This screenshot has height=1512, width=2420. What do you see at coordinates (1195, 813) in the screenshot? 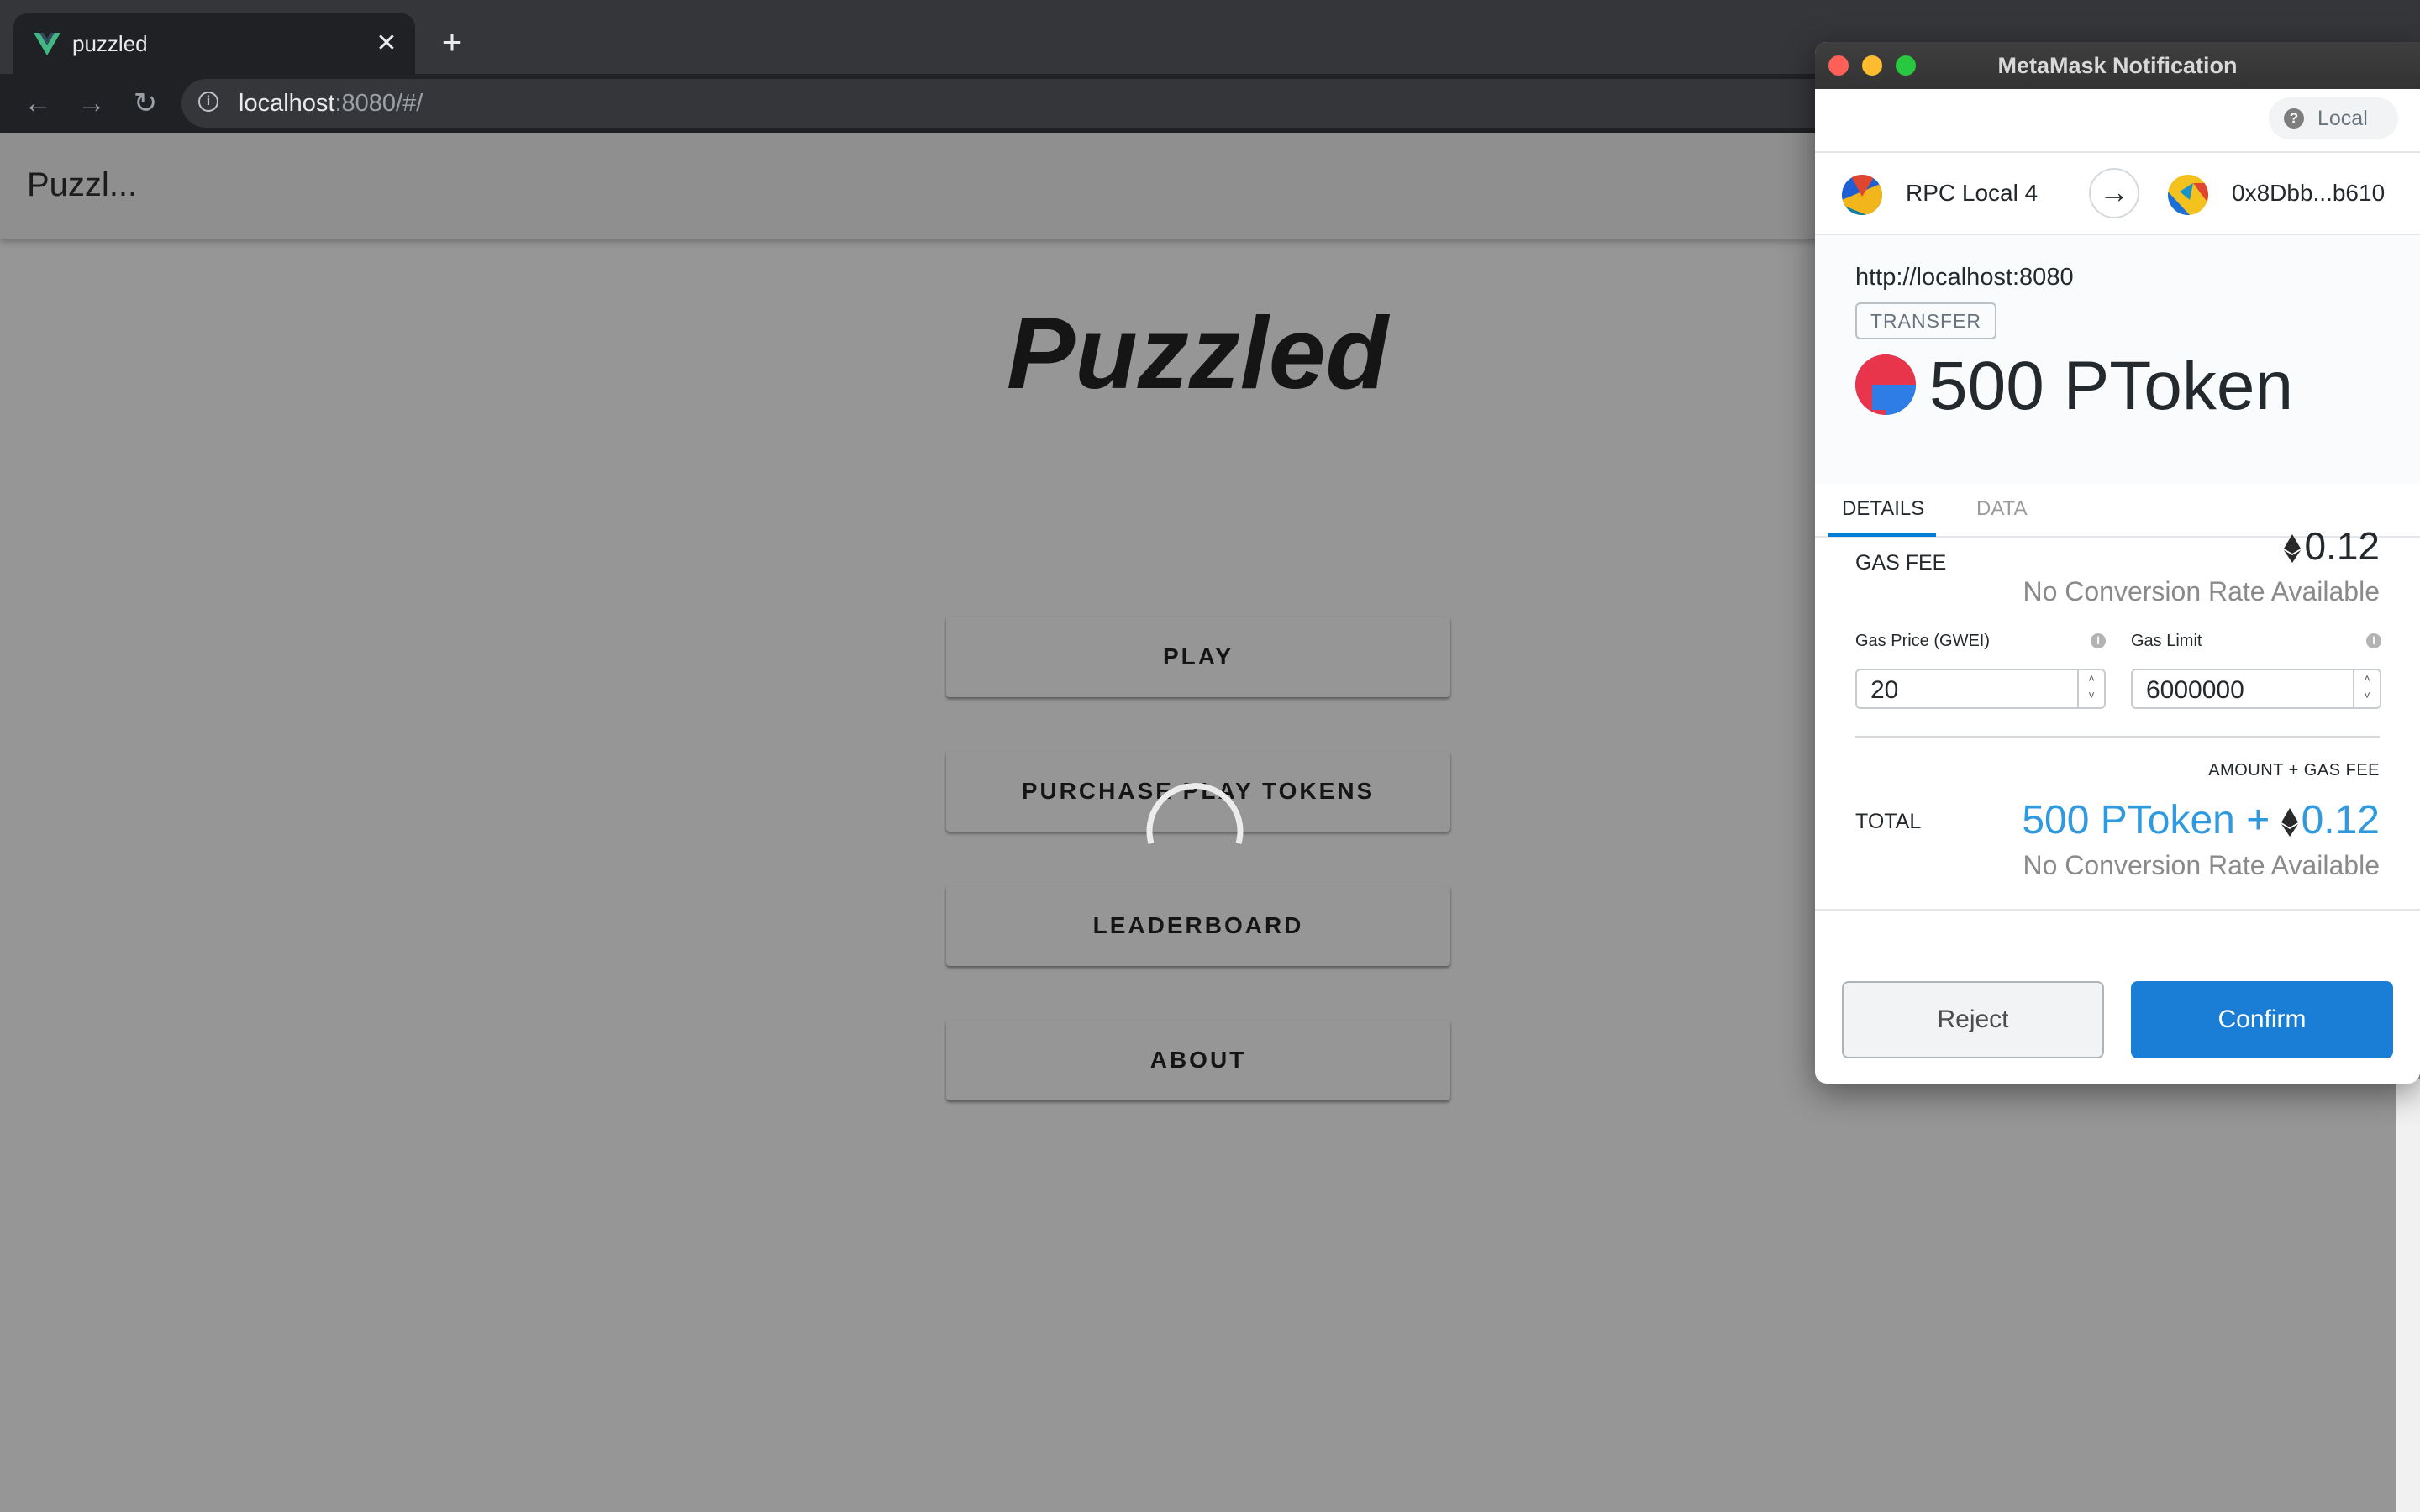
I see `loading-spinner-icon` at bounding box center [1195, 813].